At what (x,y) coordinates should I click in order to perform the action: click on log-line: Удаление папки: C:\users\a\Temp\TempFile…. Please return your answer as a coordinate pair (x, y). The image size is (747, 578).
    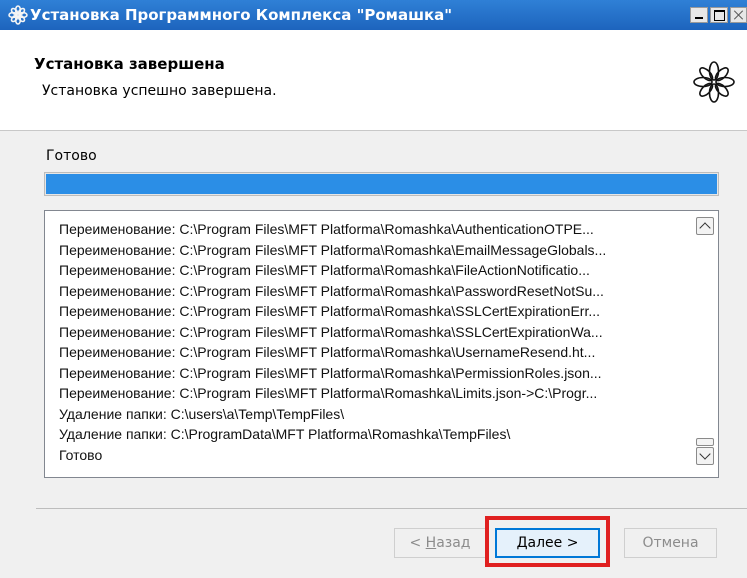
    Looking at the image, I should click on (202, 413).